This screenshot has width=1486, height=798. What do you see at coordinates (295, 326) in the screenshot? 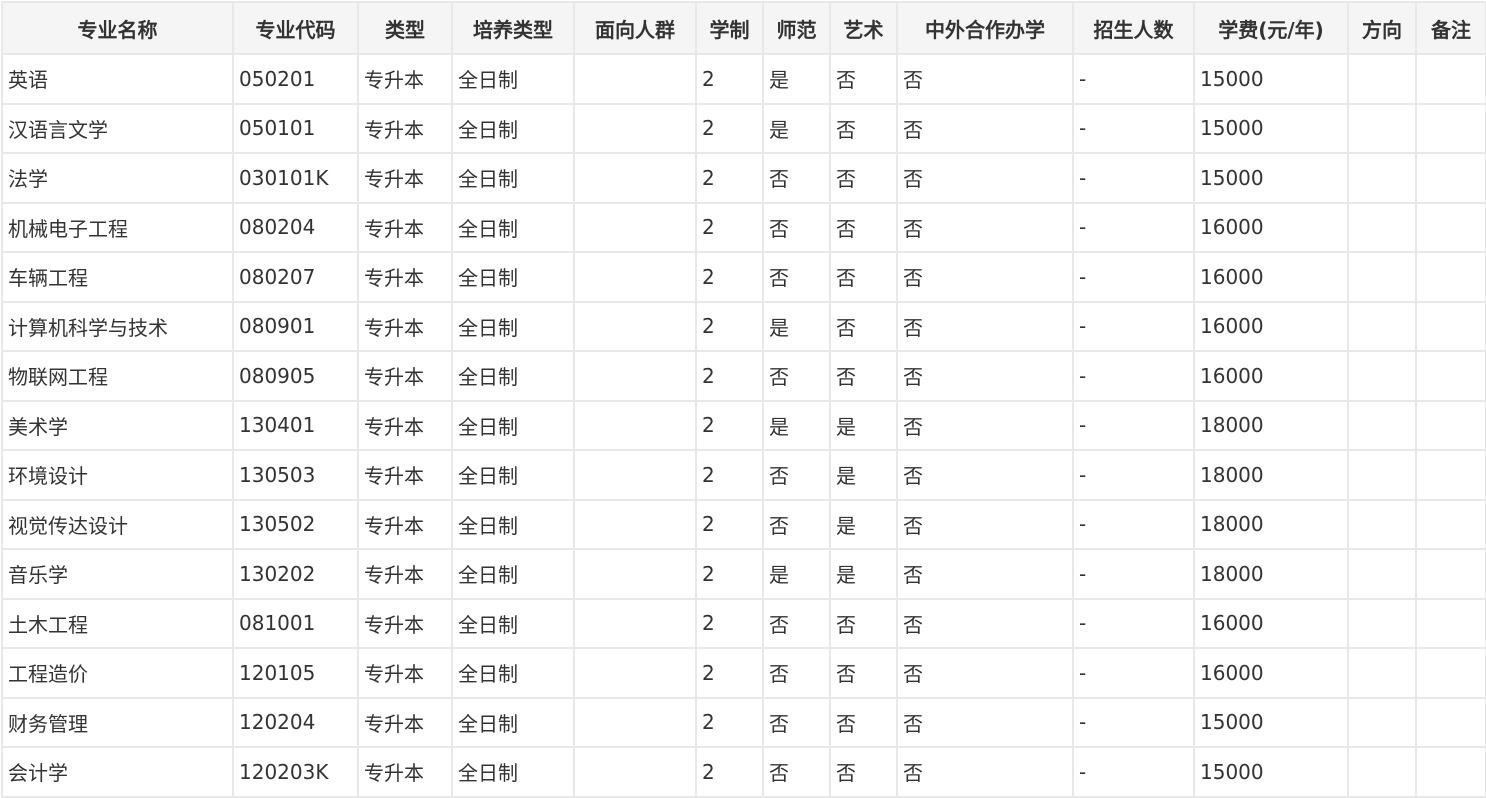
I see `cell-major-code: 080901` at bounding box center [295, 326].